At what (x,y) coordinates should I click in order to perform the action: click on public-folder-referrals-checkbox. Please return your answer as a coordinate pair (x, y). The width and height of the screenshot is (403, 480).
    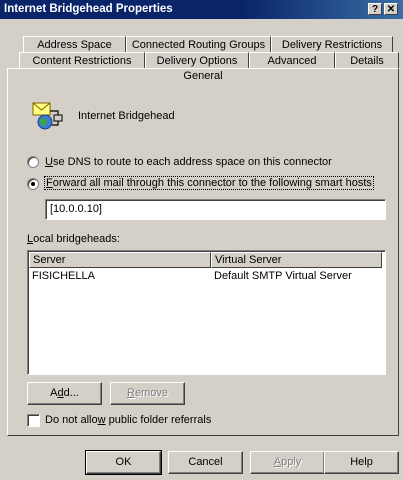
    Looking at the image, I should click on (33, 420).